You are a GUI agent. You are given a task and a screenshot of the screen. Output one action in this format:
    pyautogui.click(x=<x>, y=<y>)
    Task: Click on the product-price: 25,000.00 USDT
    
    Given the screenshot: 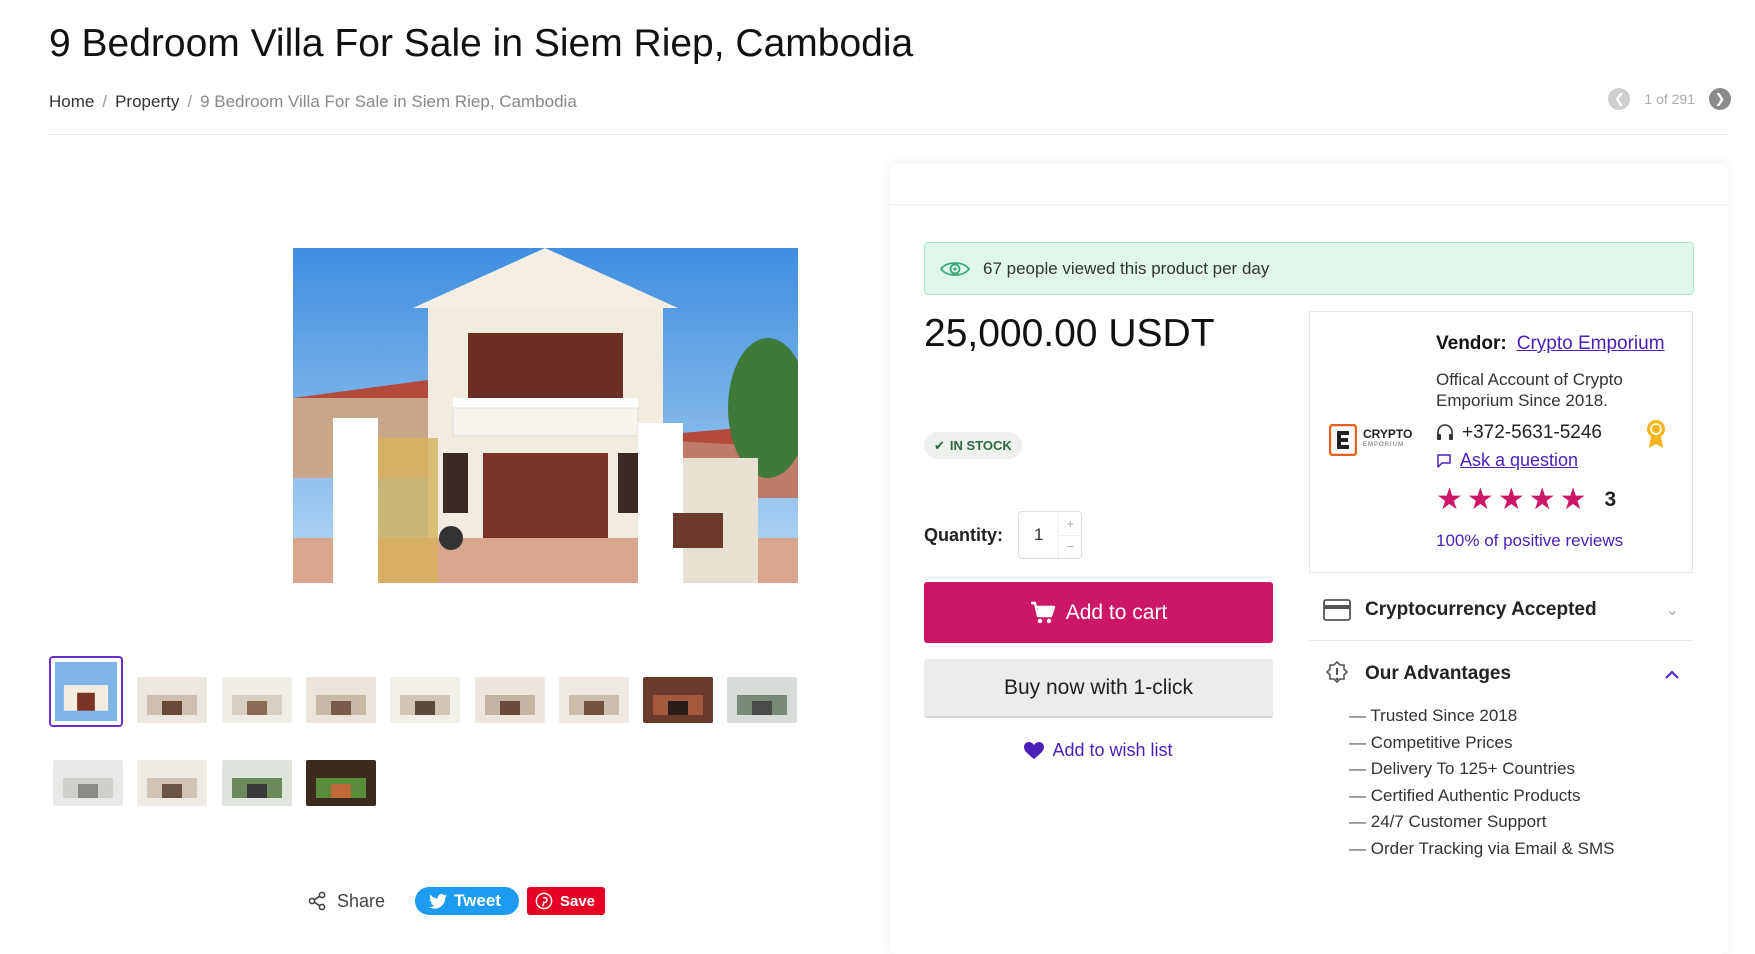 What is the action you would take?
    pyautogui.click(x=1069, y=334)
    